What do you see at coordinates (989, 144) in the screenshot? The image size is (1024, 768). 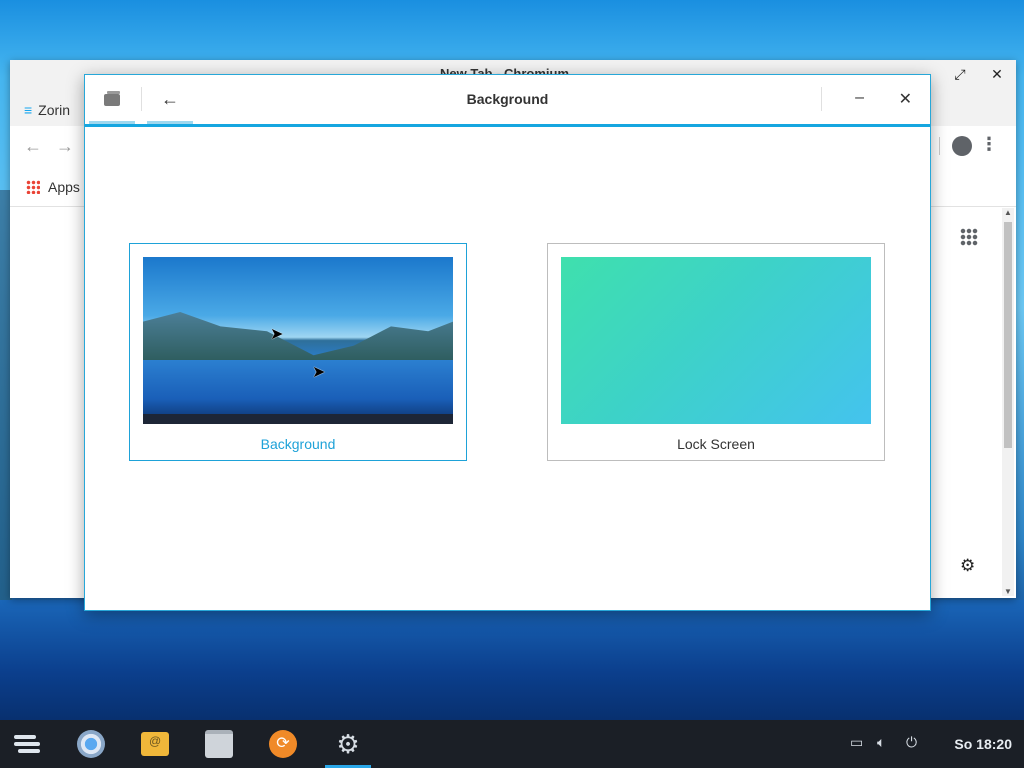 I see `menu-dots-icon: ⋮` at bounding box center [989, 144].